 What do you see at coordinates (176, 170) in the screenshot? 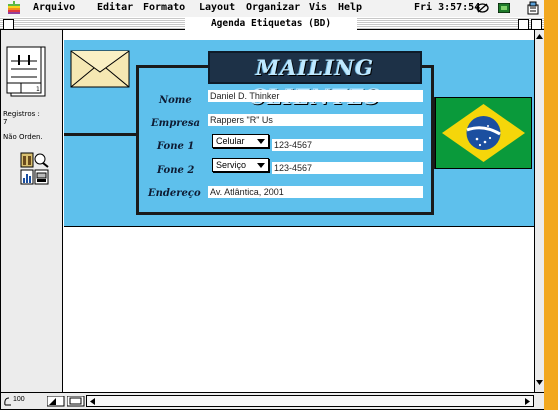
I see `label-fone2: Fone 2` at bounding box center [176, 170].